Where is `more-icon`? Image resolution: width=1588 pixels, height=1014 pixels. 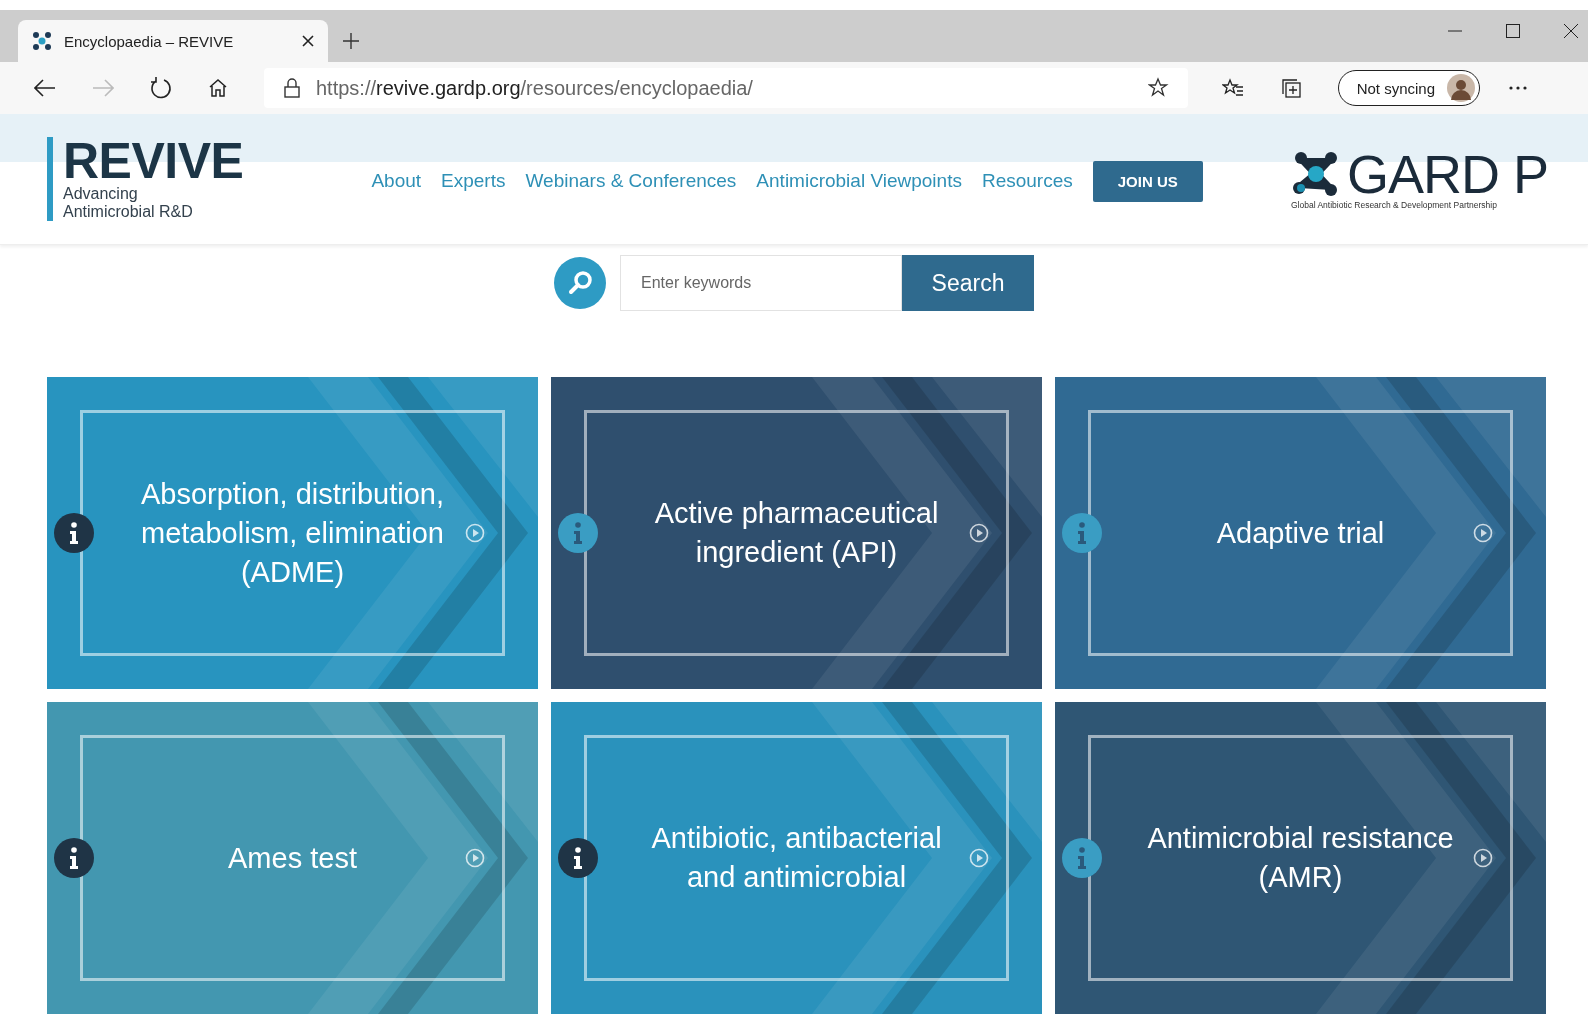
more-icon is located at coordinates (1518, 88).